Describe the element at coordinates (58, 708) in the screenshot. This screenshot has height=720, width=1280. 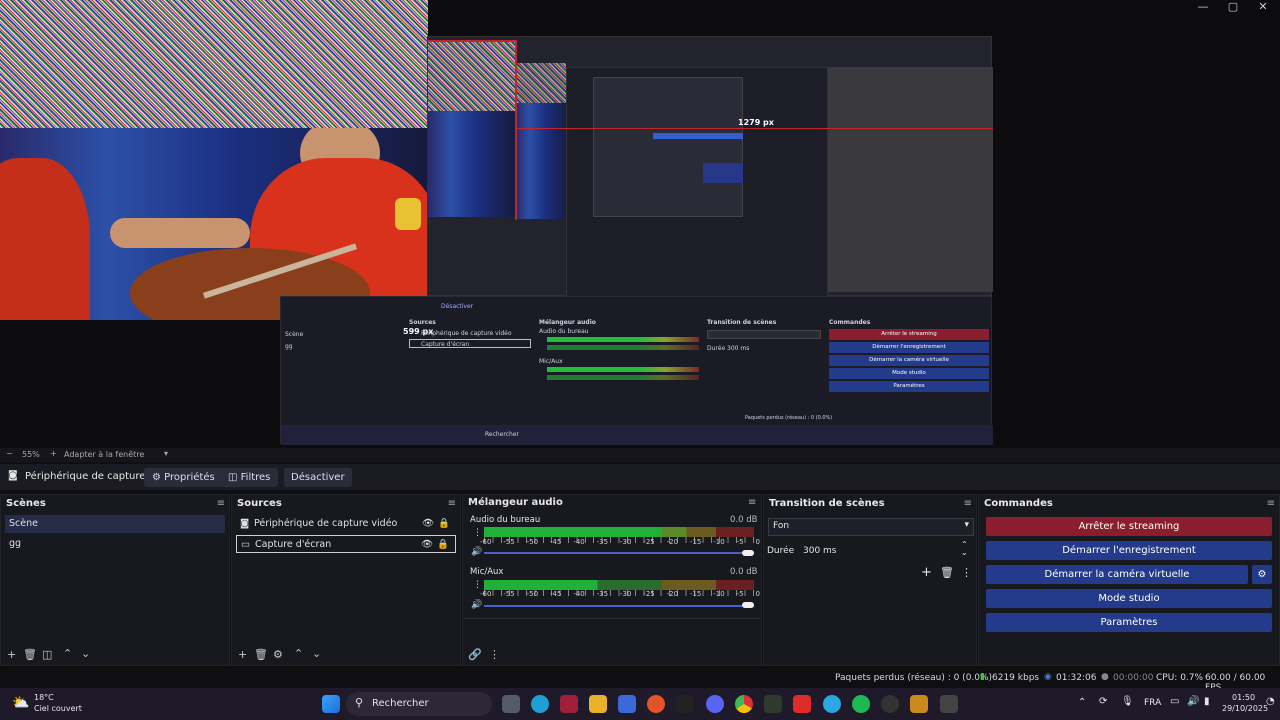
I see `weather-desc: Ciel couvert` at that location.